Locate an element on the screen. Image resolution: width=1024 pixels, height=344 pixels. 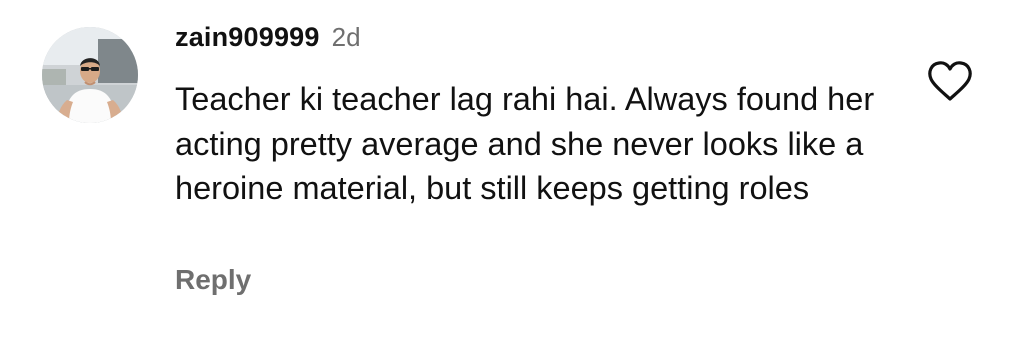
like-button is located at coordinates (950, 81).